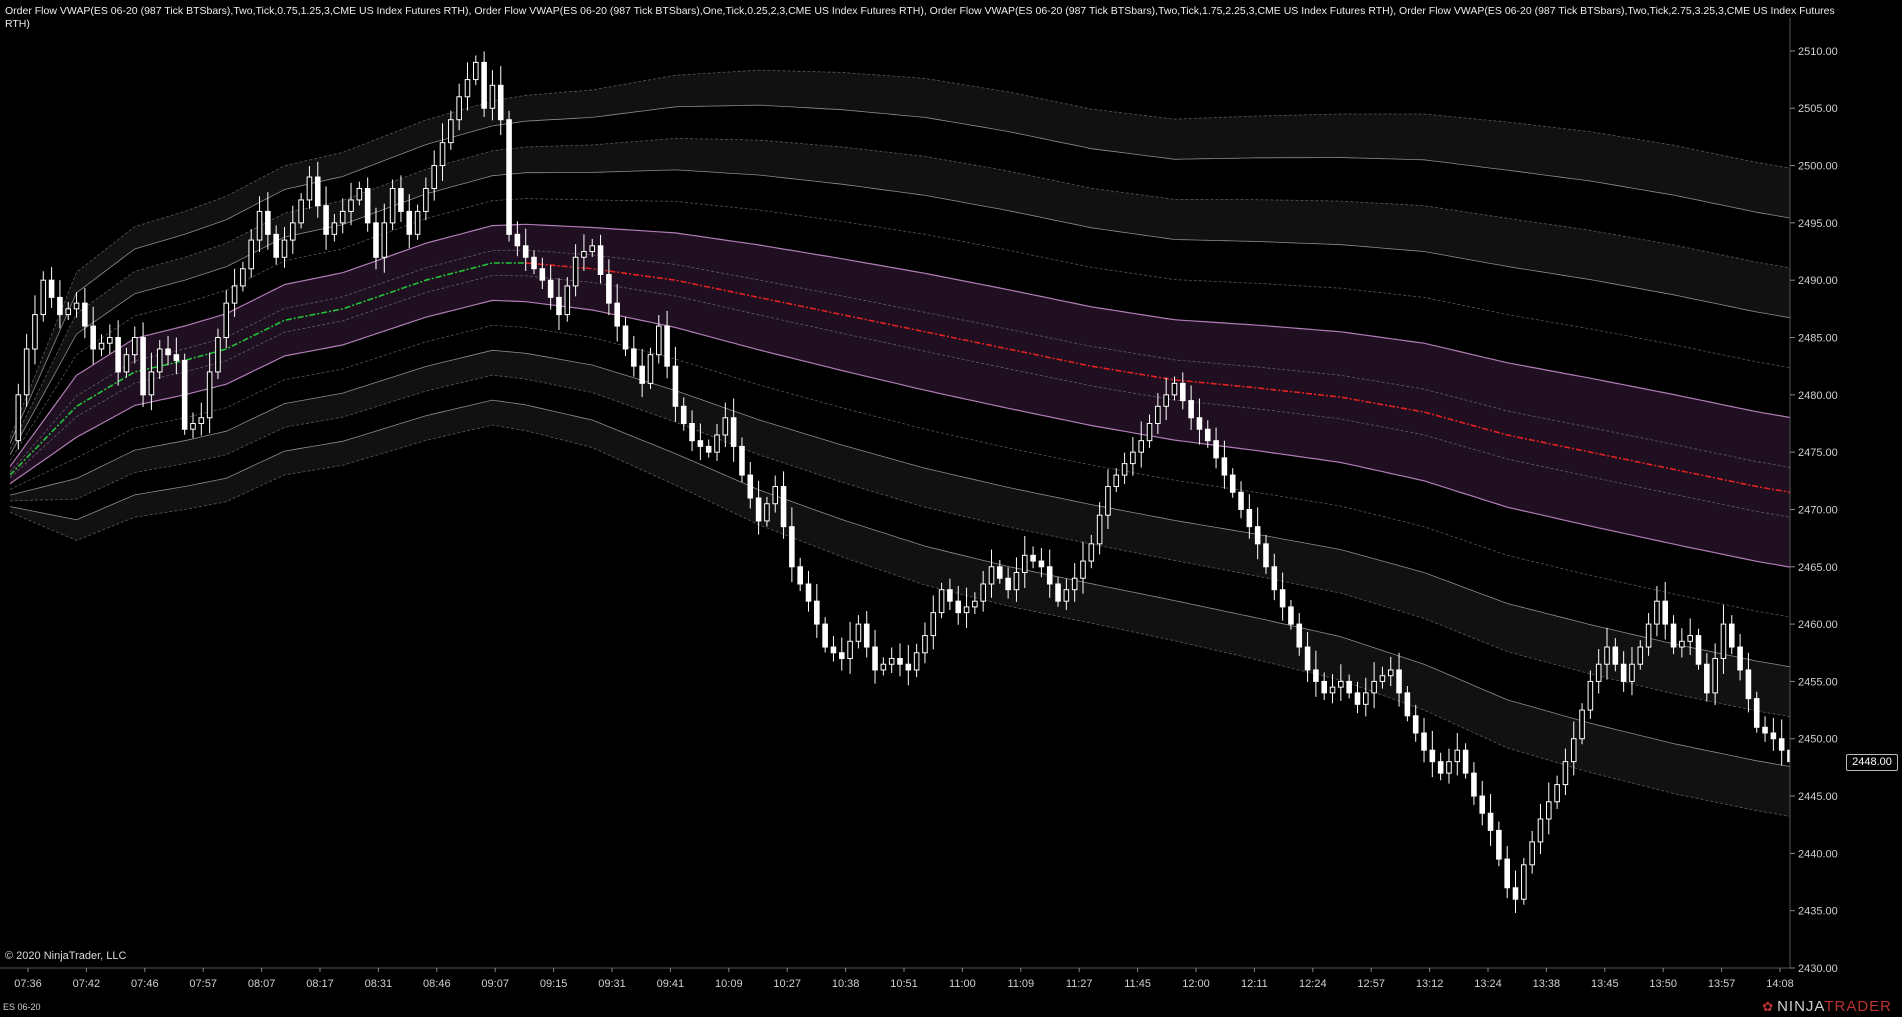 Image resolution: width=1902 pixels, height=1017 pixels. I want to click on x-tick-label: 10:51, so click(904, 984).